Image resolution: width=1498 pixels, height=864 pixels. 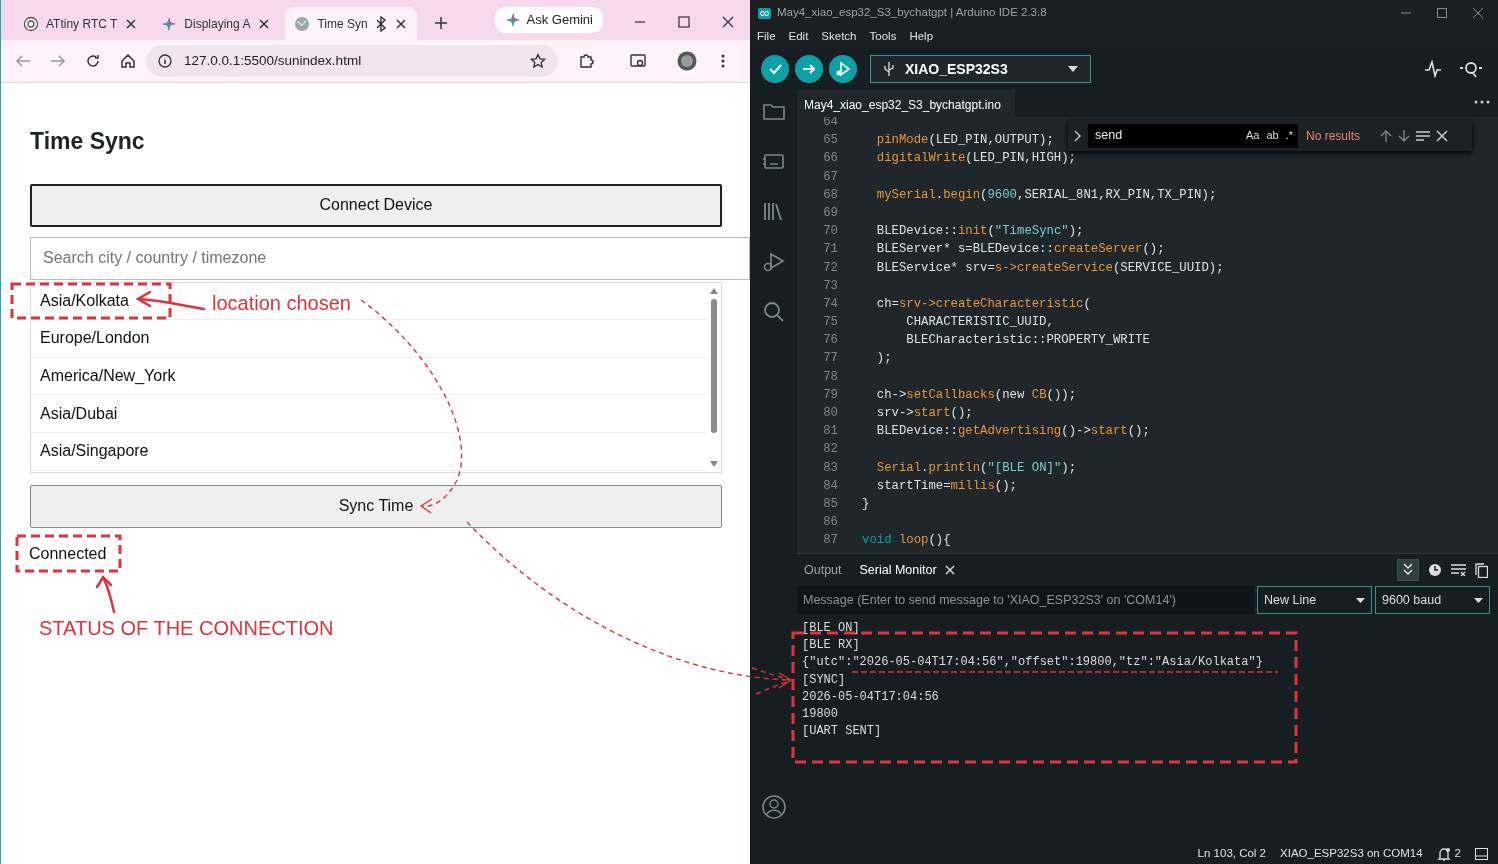 What do you see at coordinates (548, 20) in the screenshot?
I see `ask-button: Ask Gemini` at bounding box center [548, 20].